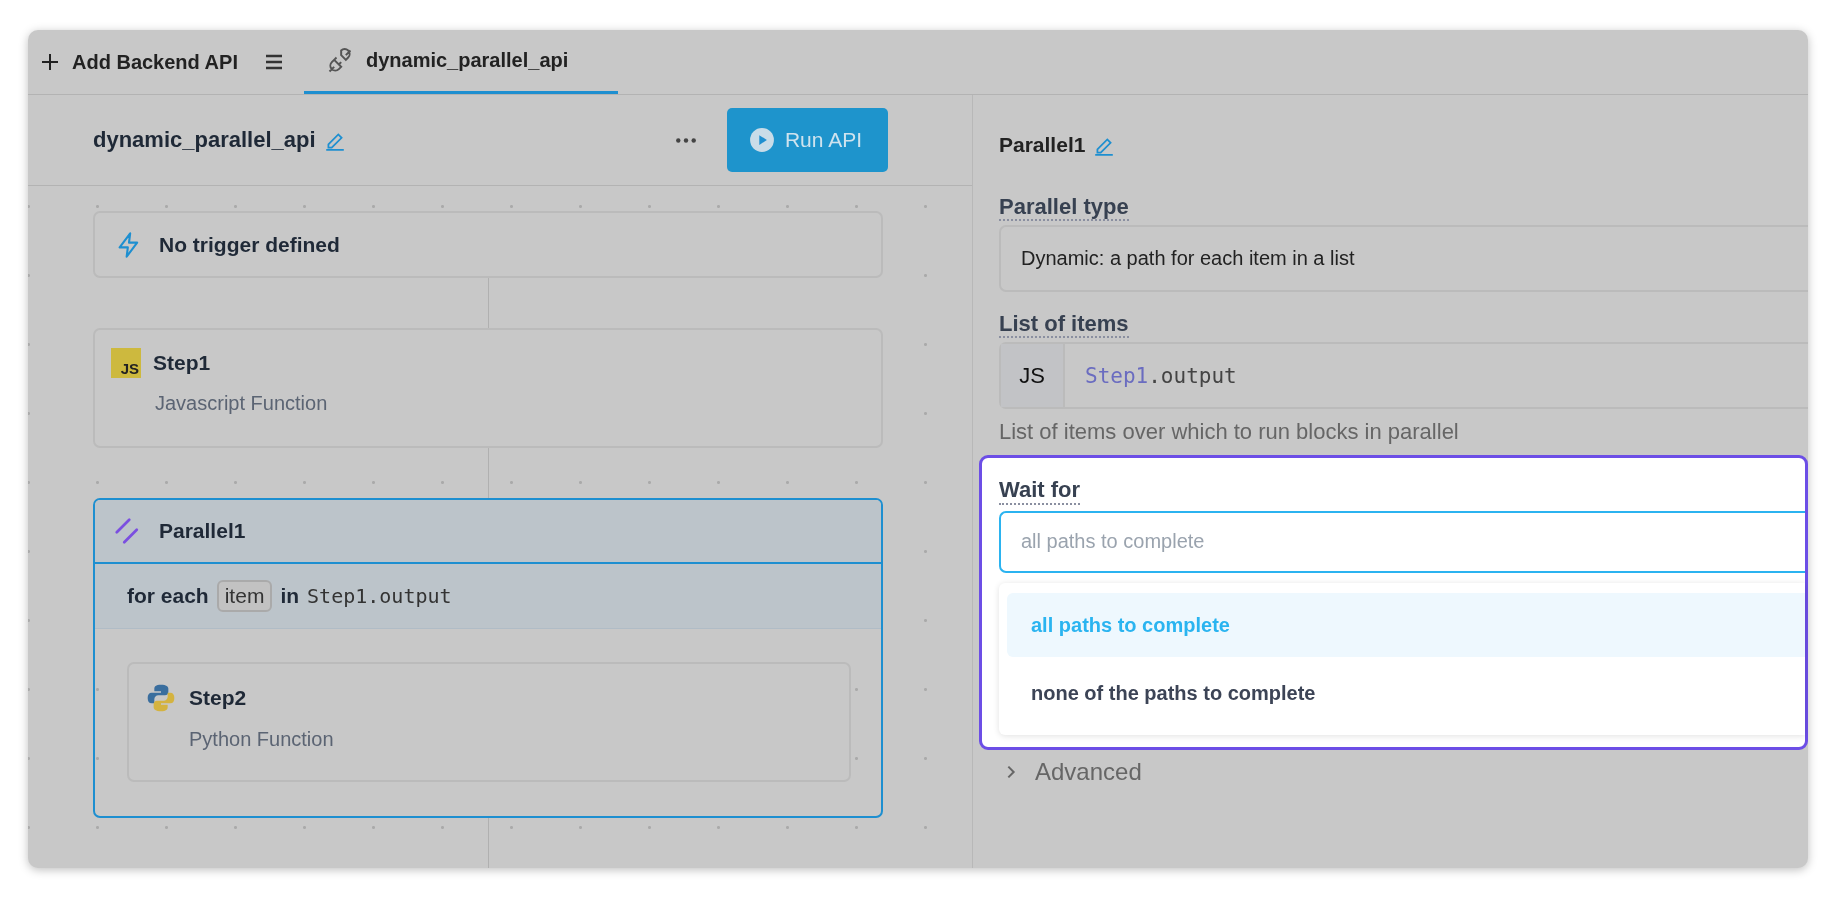 The width and height of the screenshot is (1838, 898). What do you see at coordinates (1403, 376) in the screenshot?
I see `list-of-items-field: JS Step1.output` at bounding box center [1403, 376].